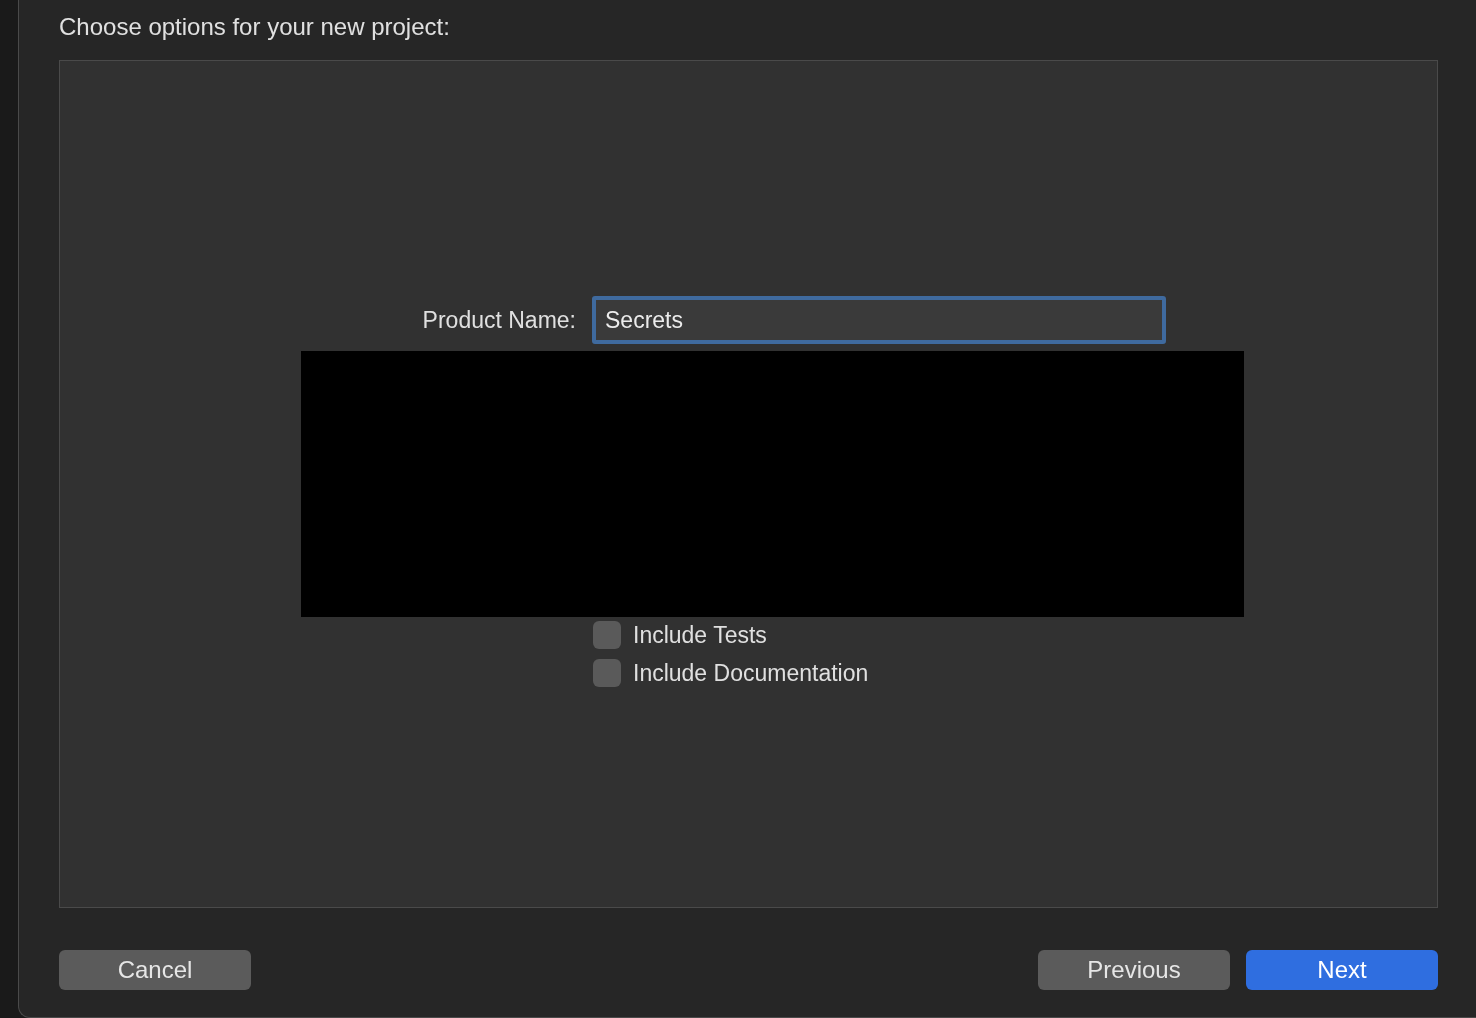 Image resolution: width=1476 pixels, height=1018 pixels. I want to click on dialog-title: Choose options for your new project:, so click(255, 27).